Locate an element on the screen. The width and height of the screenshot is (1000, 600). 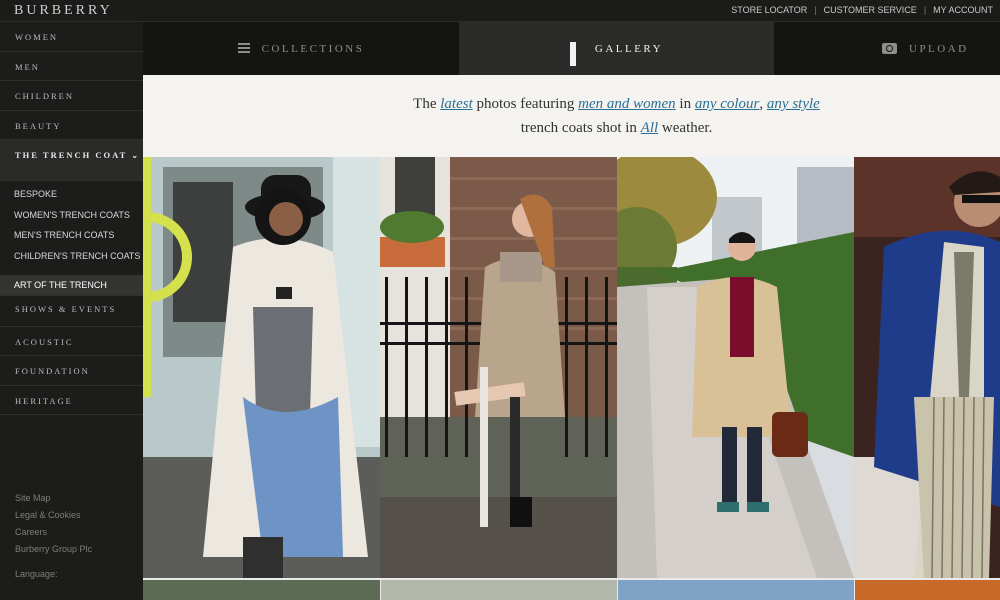
tab-label: COLLECTIONS is located at coordinates (313, 48).